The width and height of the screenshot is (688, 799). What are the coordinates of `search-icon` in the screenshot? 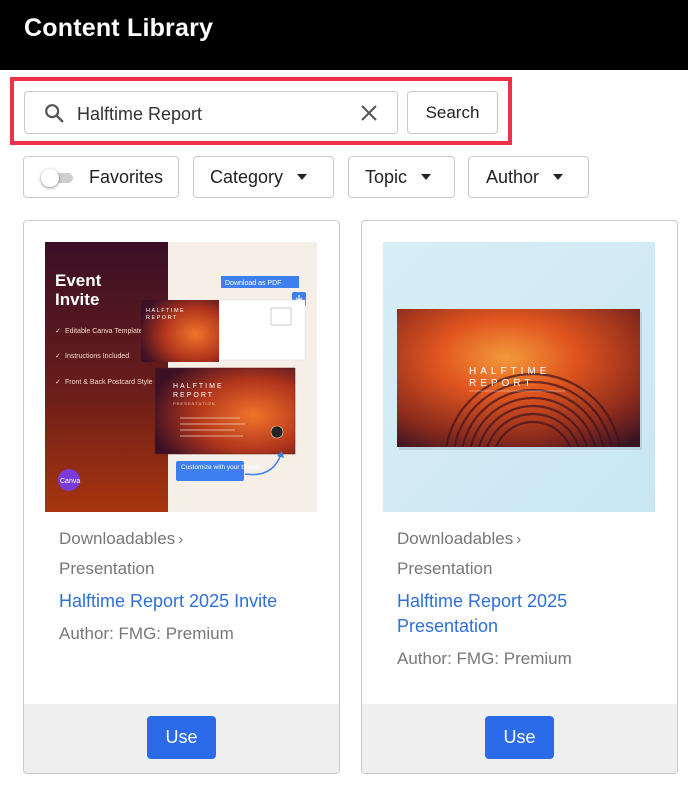 It's located at (54, 113).